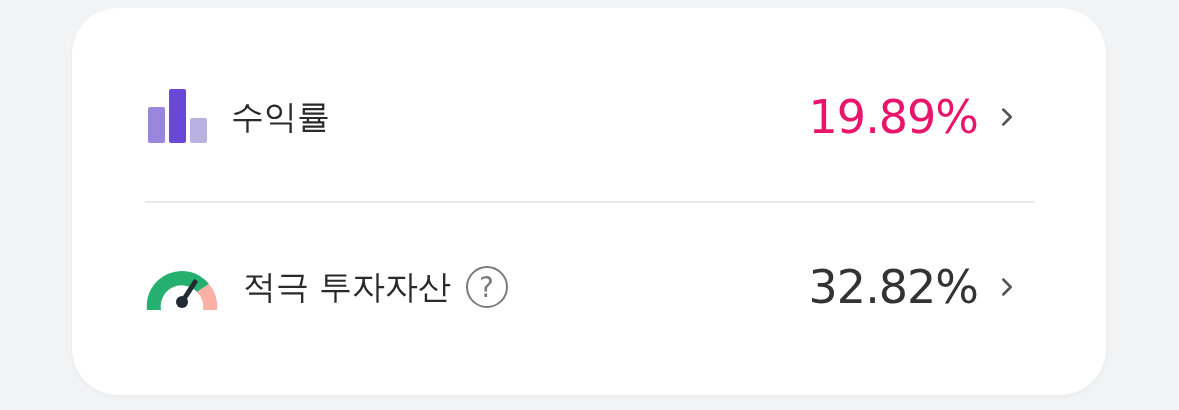 Image resolution: width=1179 pixels, height=410 pixels. I want to click on row-label: 수익률, so click(280, 116).